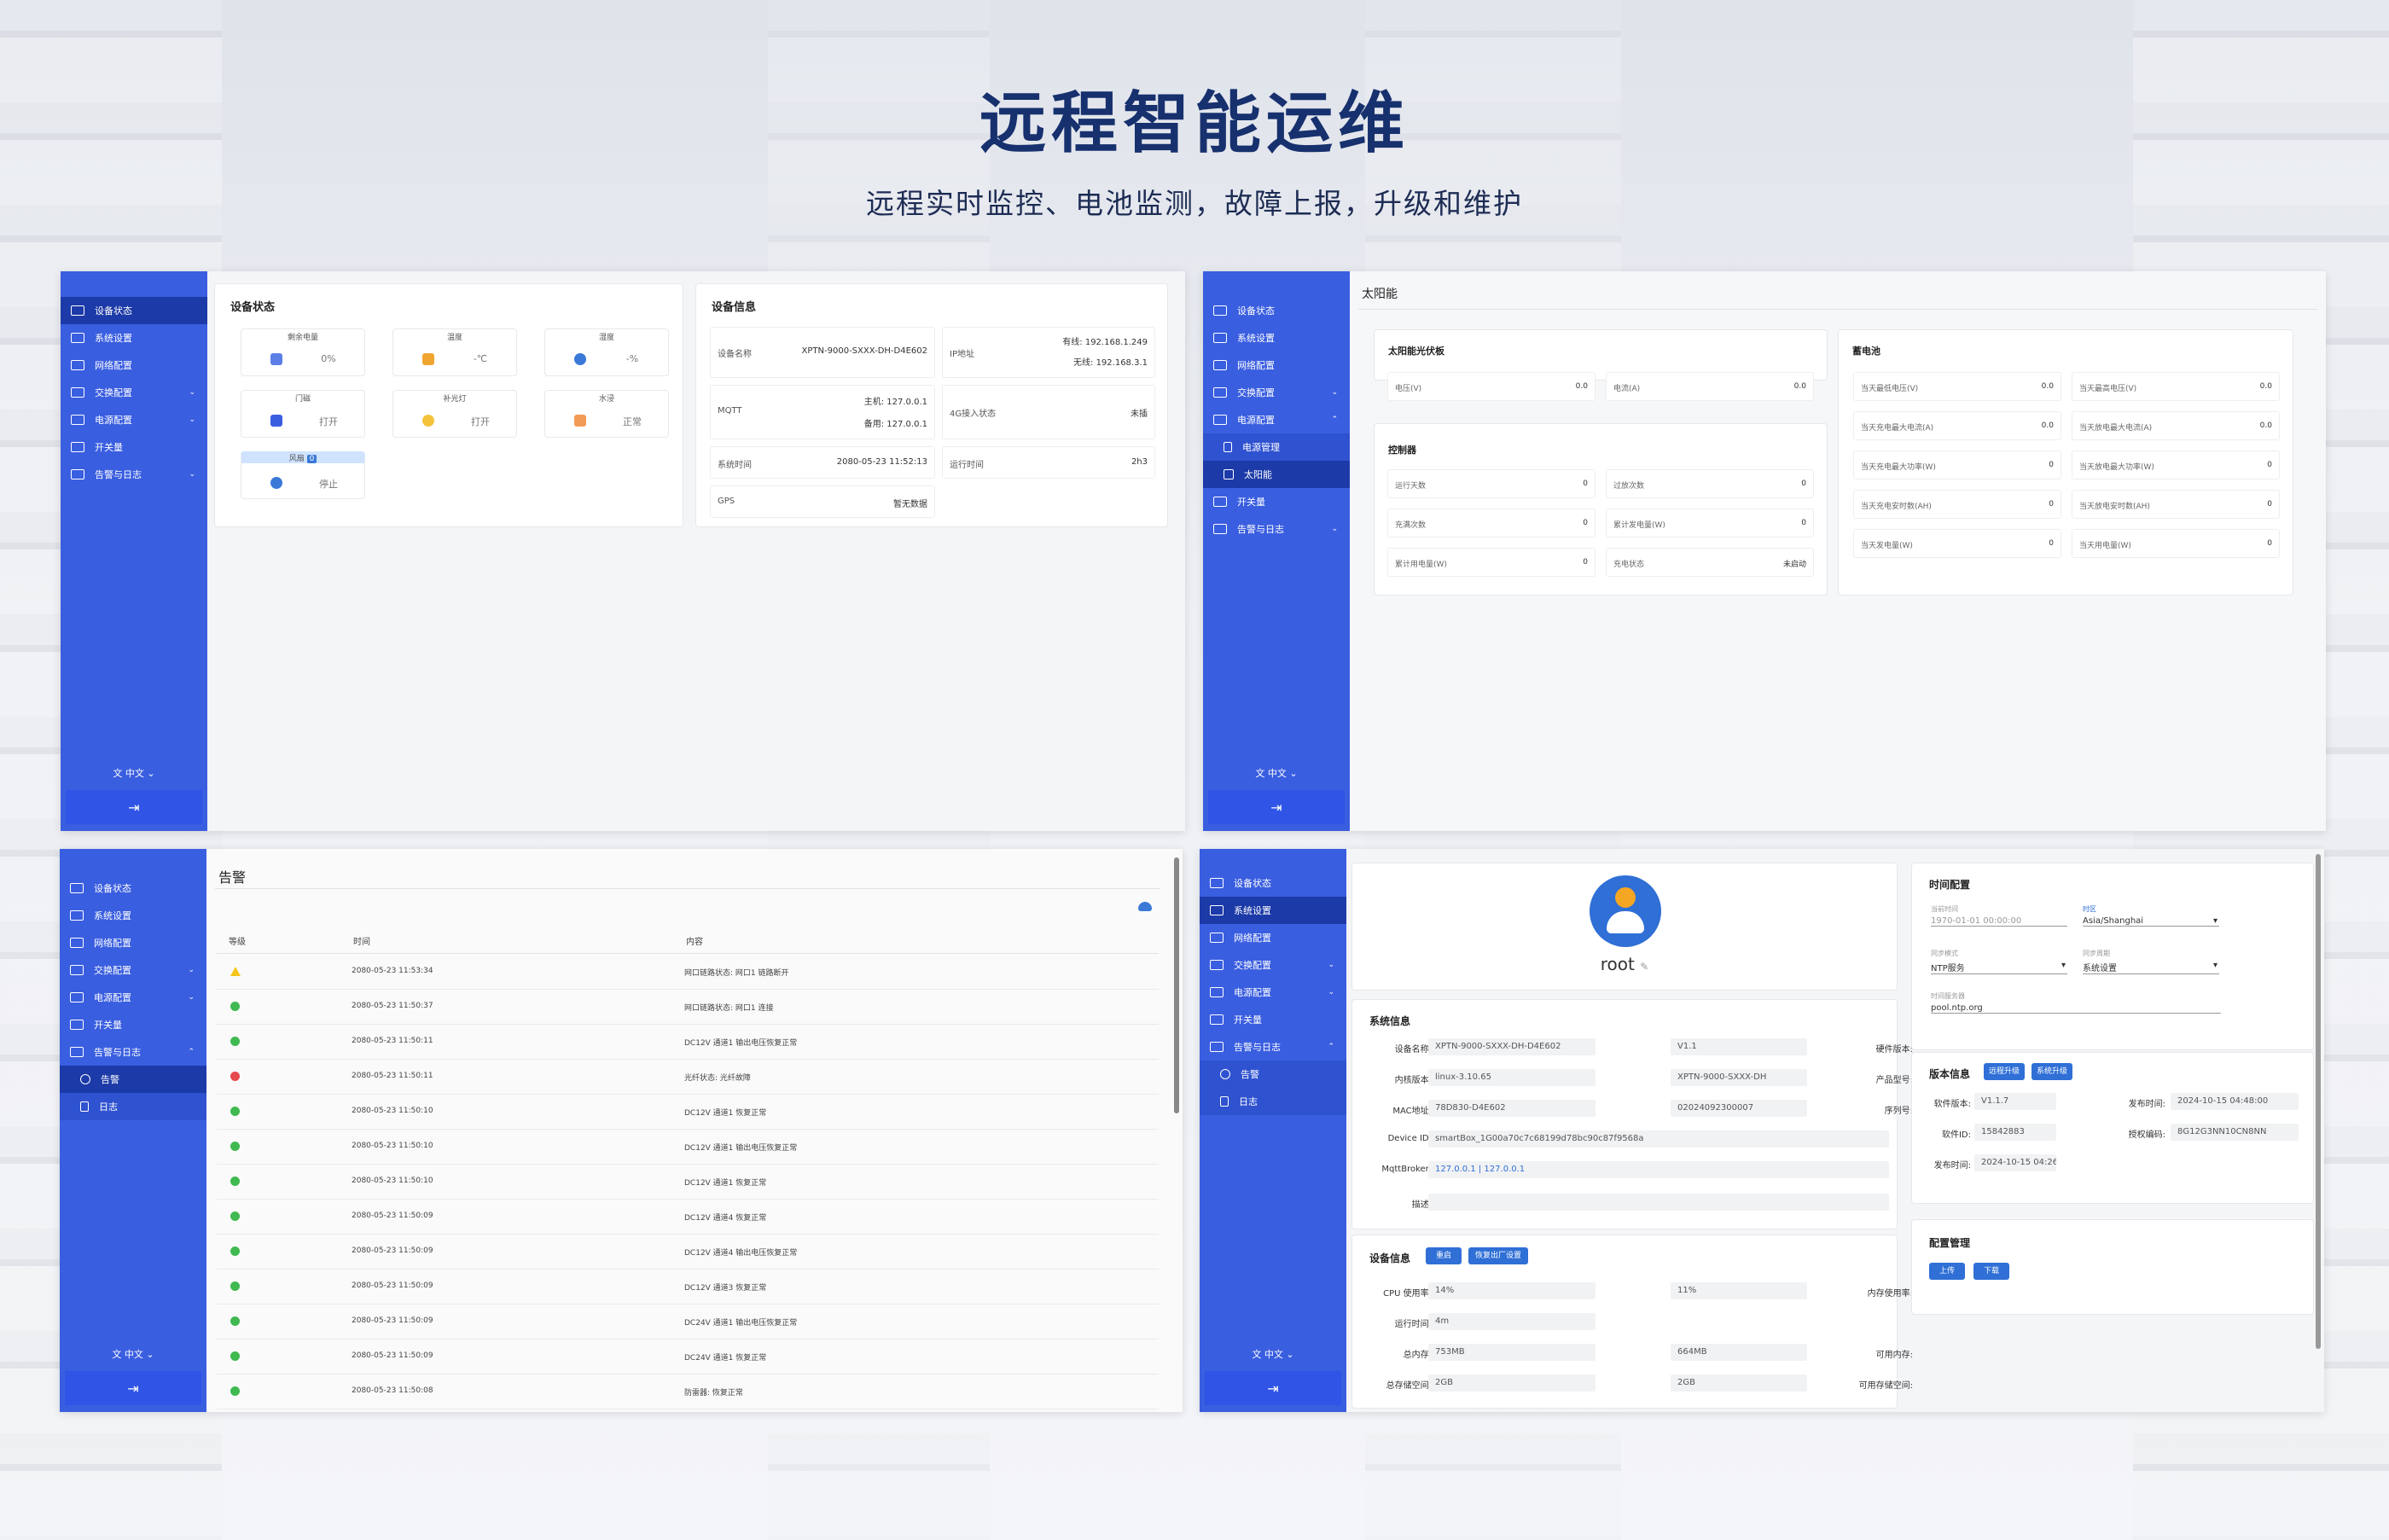  Describe the element at coordinates (1710, 386) in the screenshot. I see `pv-current: 电流(A) 0.0` at that location.